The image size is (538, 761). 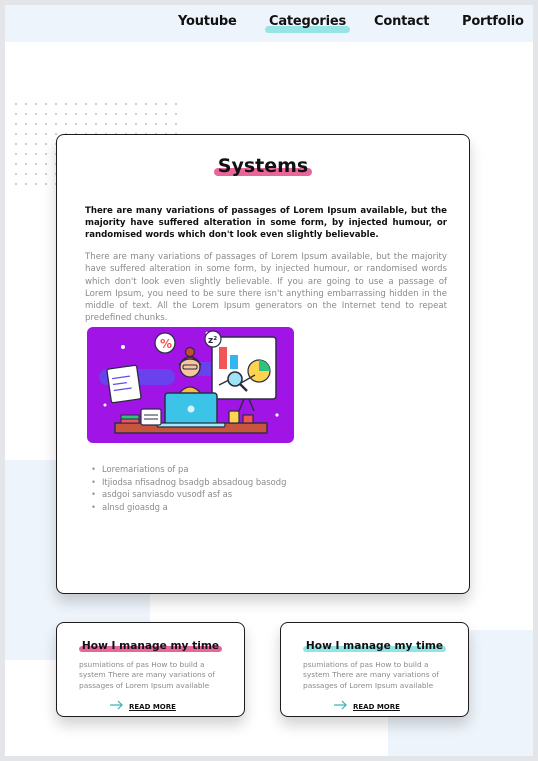 What do you see at coordinates (188, 469) in the screenshot?
I see `list-item: Loremariations of pa` at bounding box center [188, 469].